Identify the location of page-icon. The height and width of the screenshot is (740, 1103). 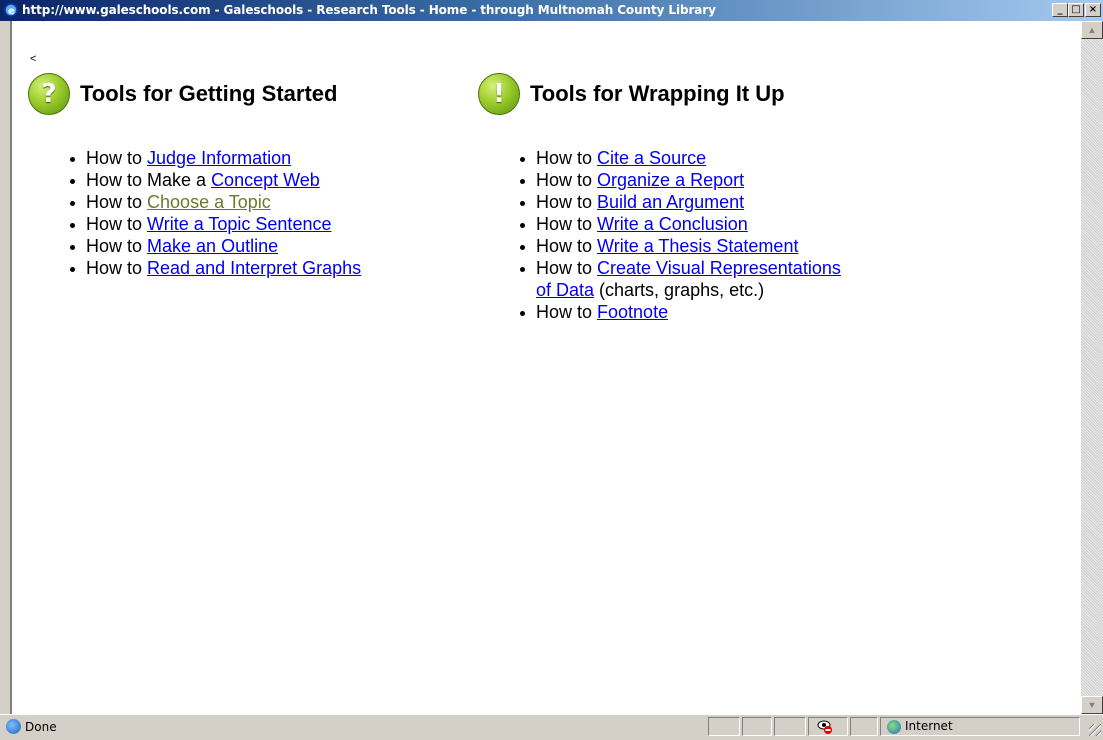
(13, 726).